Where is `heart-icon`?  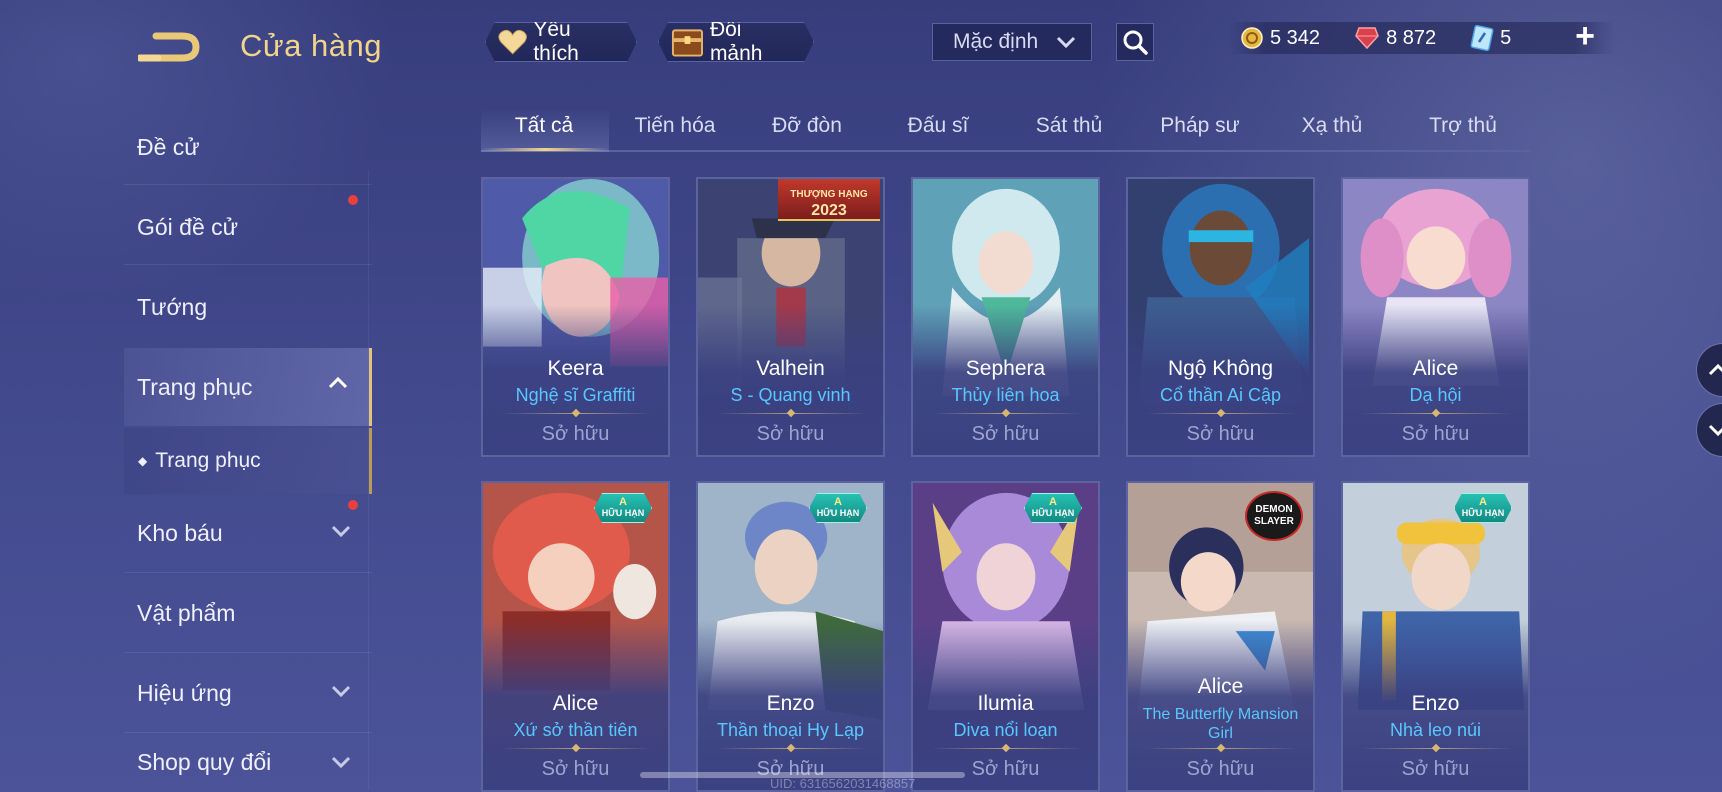 heart-icon is located at coordinates (512, 42).